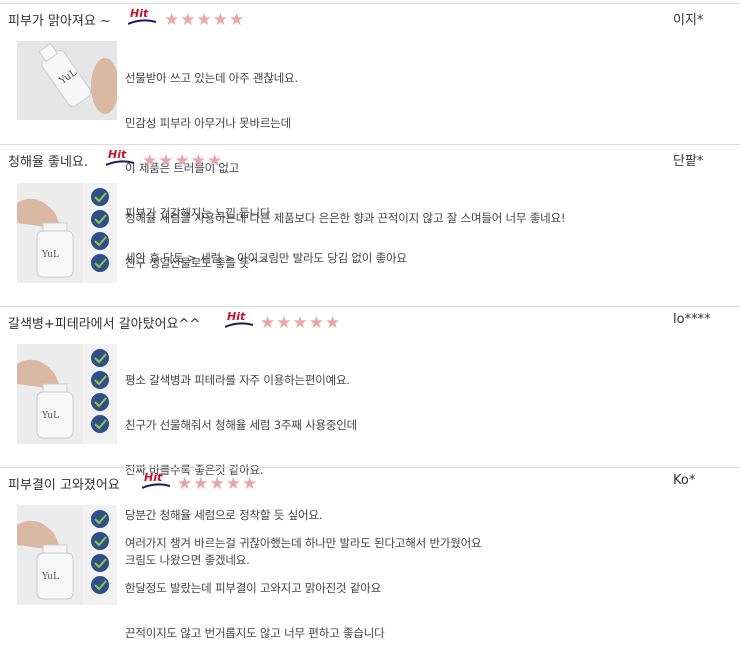  I want to click on review-line: 끈적이지도 않고 번거롭지도 않고 너무 편하고 좋습니다, so click(255, 633).